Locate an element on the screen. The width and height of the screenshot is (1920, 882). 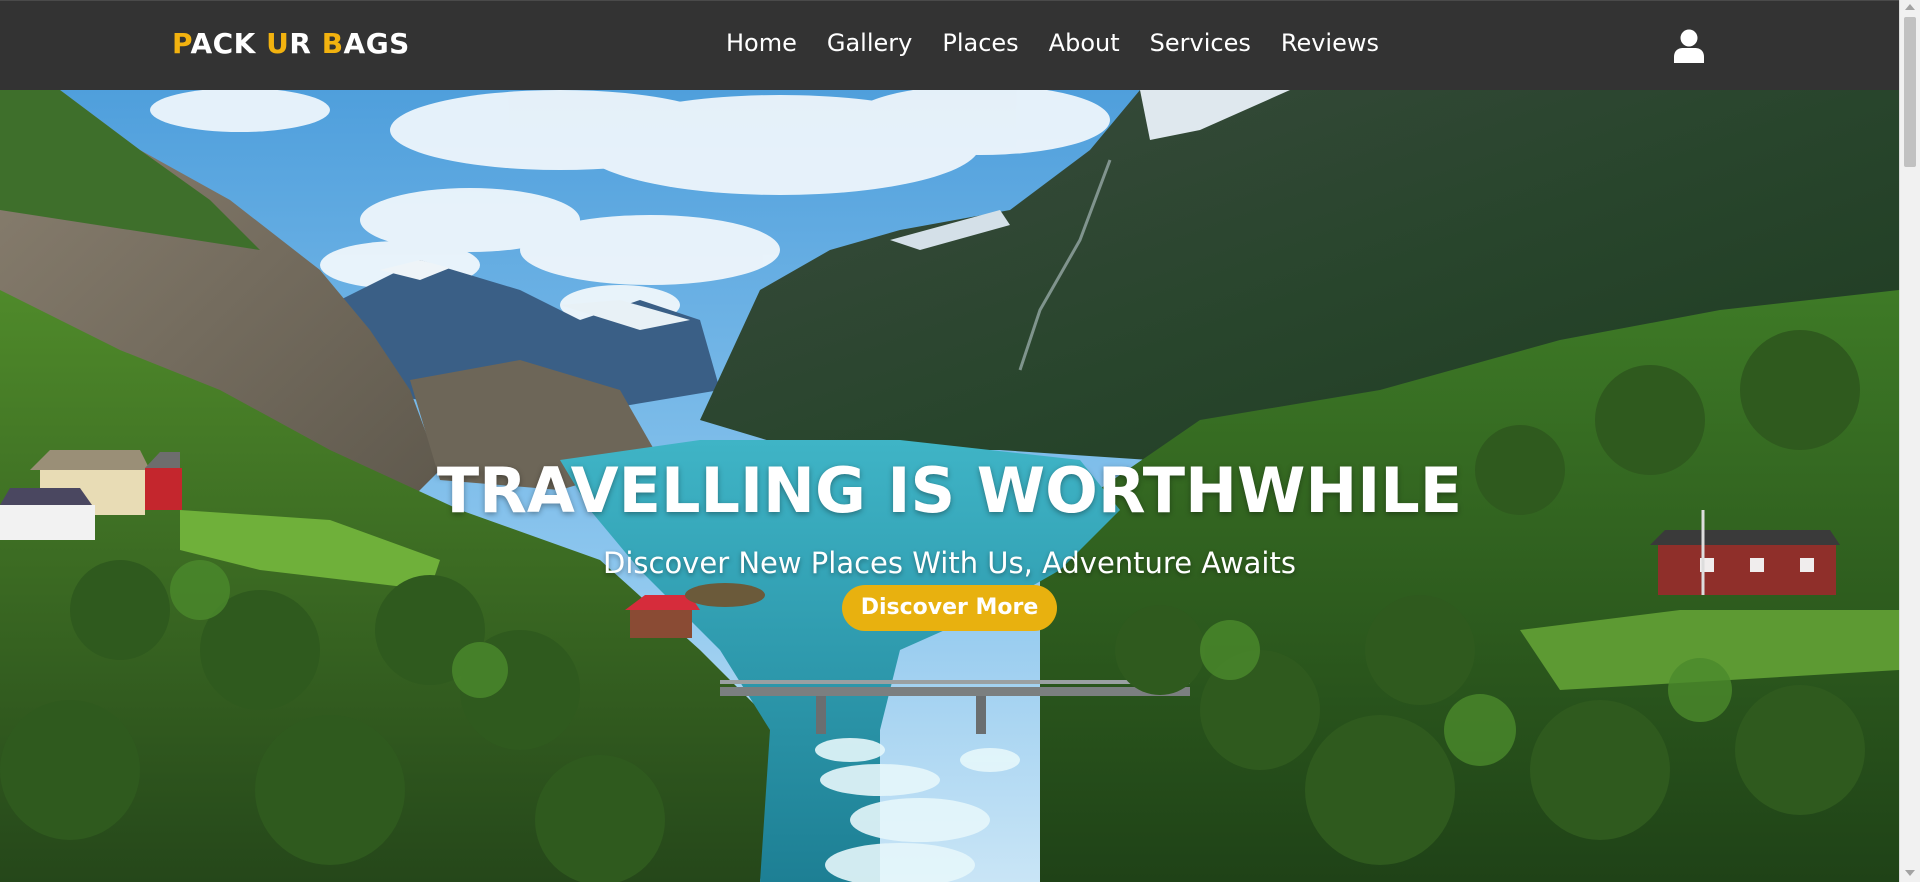
logo-text-ack: ACK is located at coordinates (228, 43).